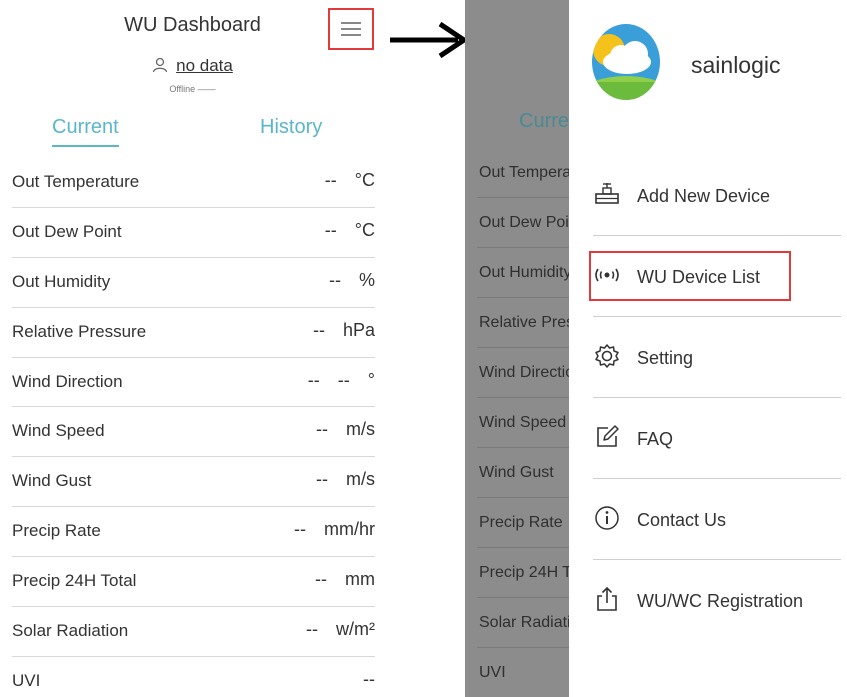 The height and width of the screenshot is (697, 847). I want to click on unit-text: w/m², so click(355, 629).